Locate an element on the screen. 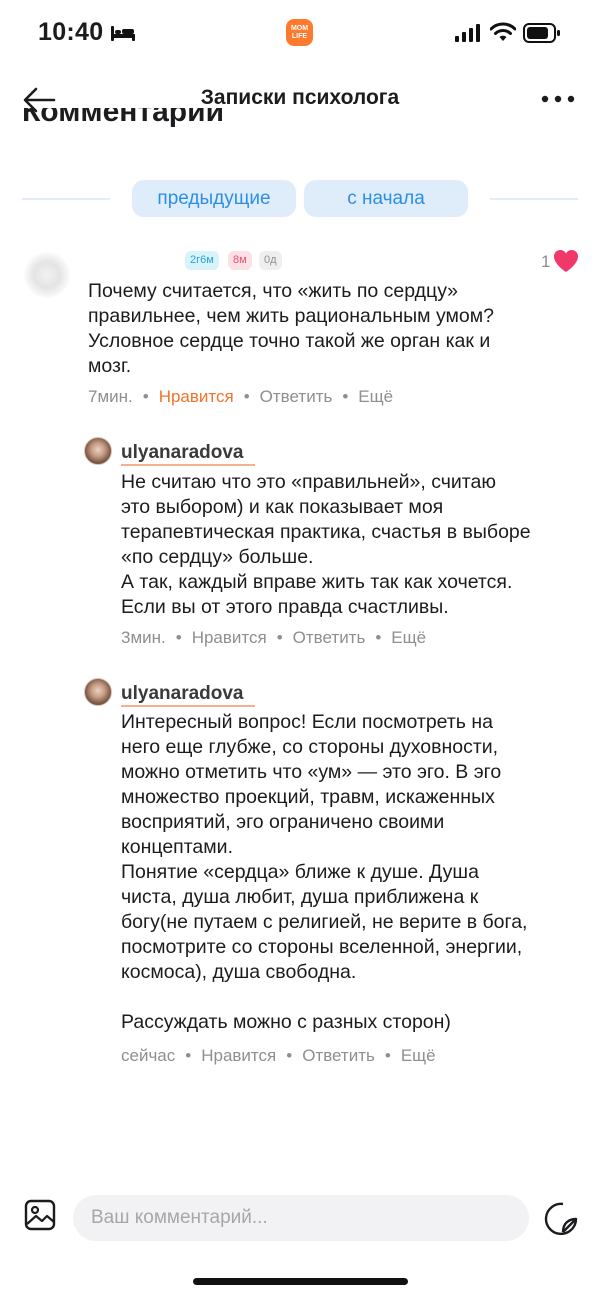  comment-time: 7мин. is located at coordinates (110, 396).